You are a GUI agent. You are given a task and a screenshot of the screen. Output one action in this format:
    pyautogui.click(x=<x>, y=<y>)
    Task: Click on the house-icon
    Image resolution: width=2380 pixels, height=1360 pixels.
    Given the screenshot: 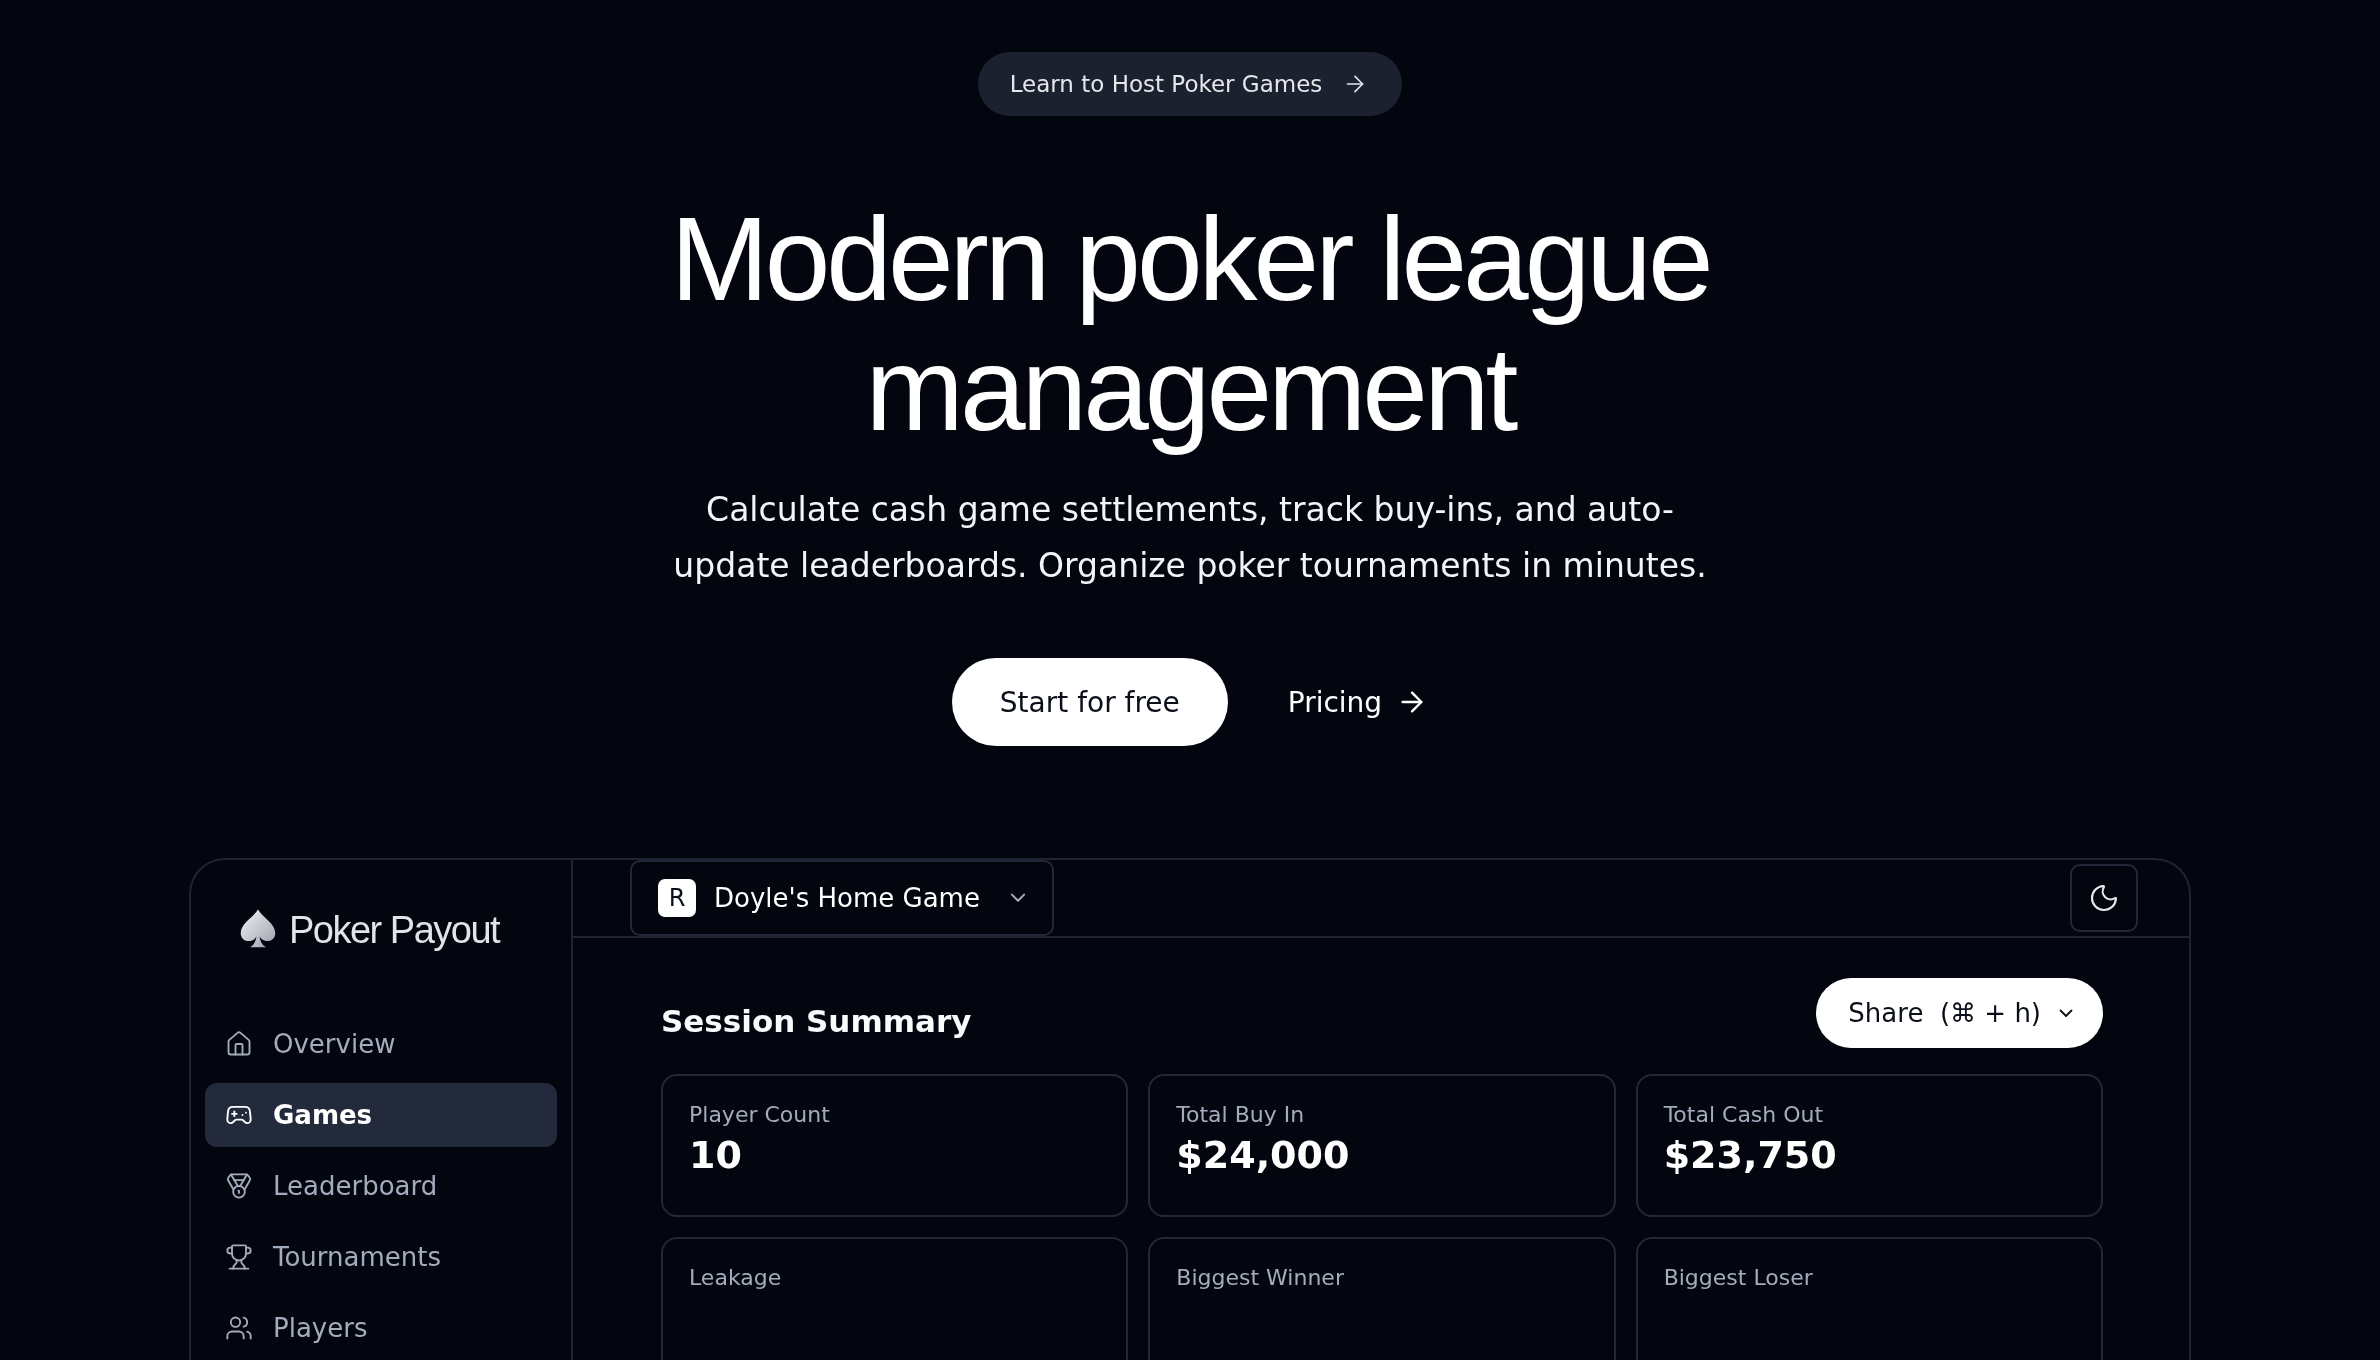 What is the action you would take?
    pyautogui.click(x=239, y=1044)
    